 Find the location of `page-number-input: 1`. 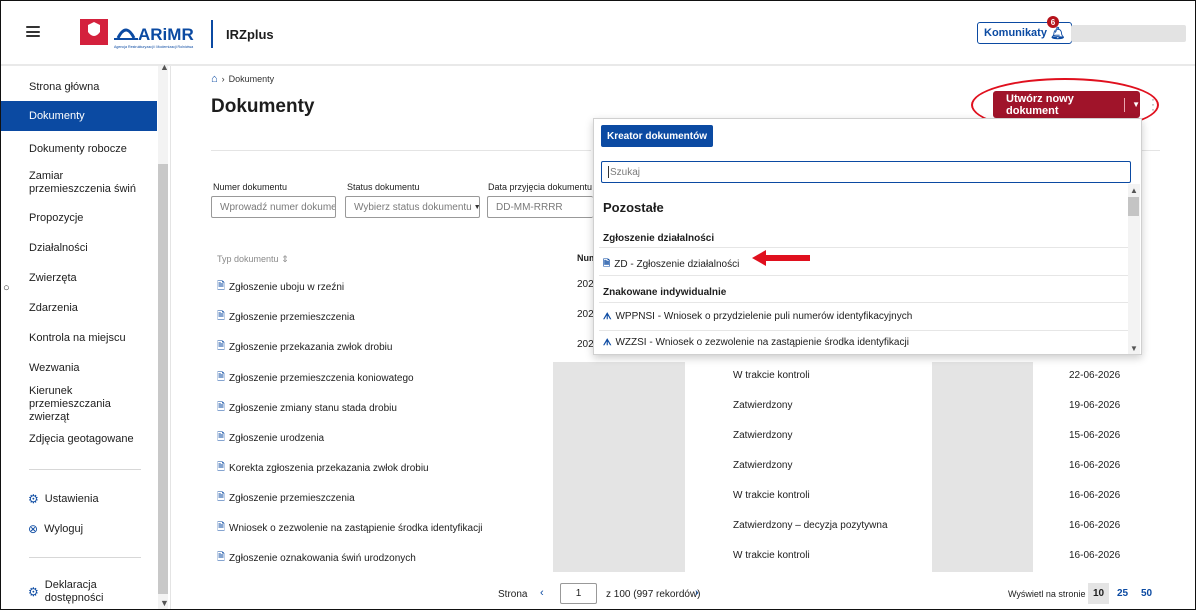

page-number-input: 1 is located at coordinates (578, 593).